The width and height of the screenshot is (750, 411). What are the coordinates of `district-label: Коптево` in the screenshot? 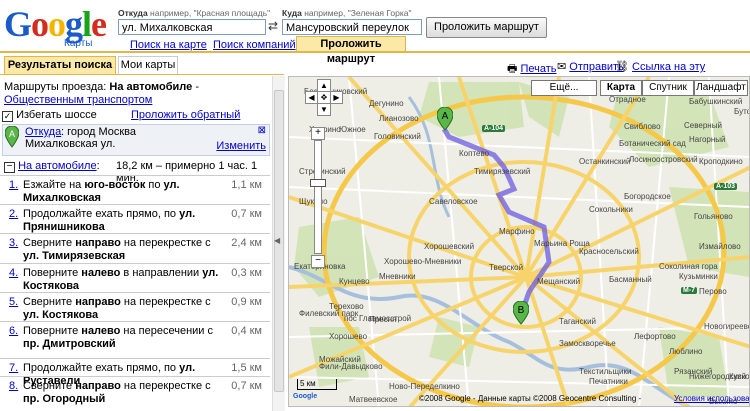 It's located at (474, 153).